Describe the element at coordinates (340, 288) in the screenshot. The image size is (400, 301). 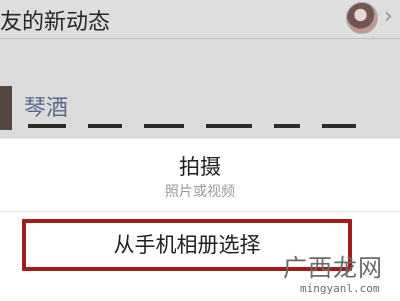
I see `watermark-url: mingyanl.com` at that location.